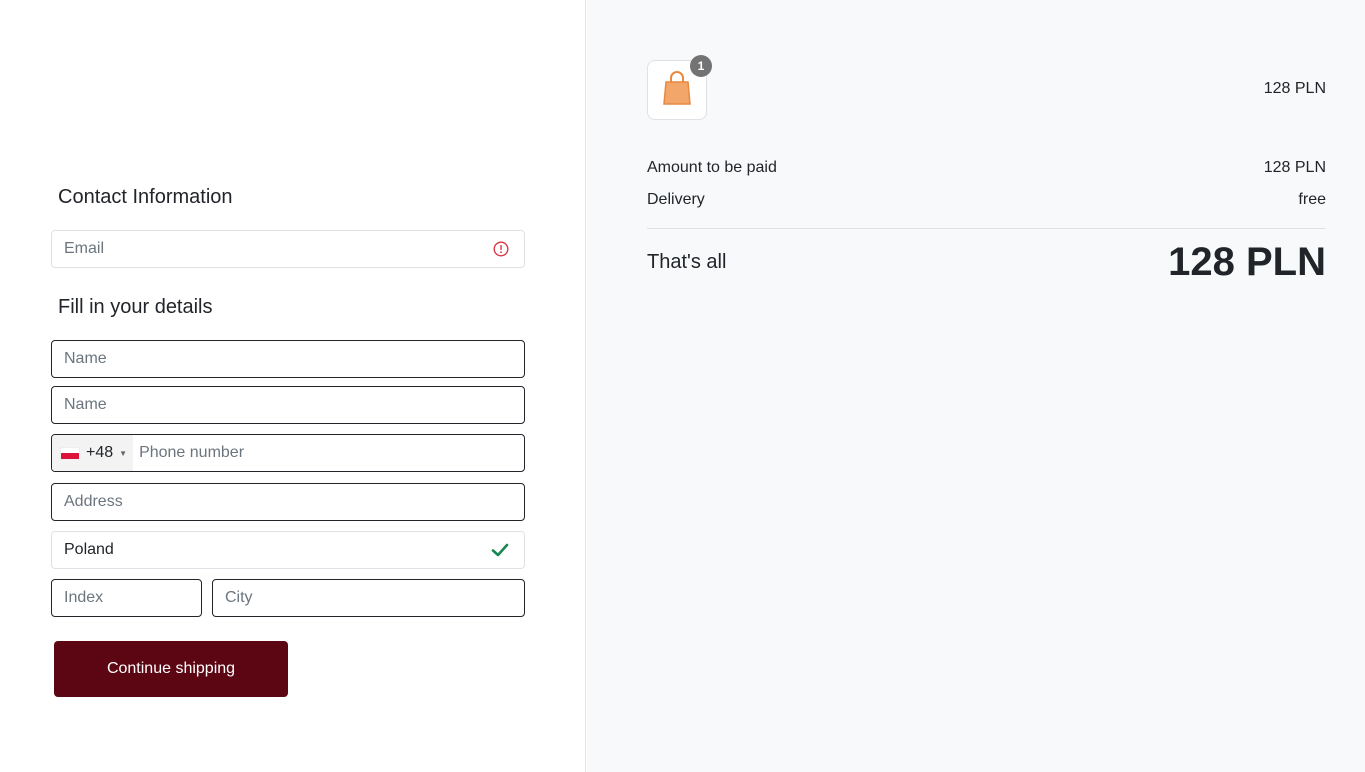 The width and height of the screenshot is (1365, 772). I want to click on first-name-field-wrapper, so click(288, 359).